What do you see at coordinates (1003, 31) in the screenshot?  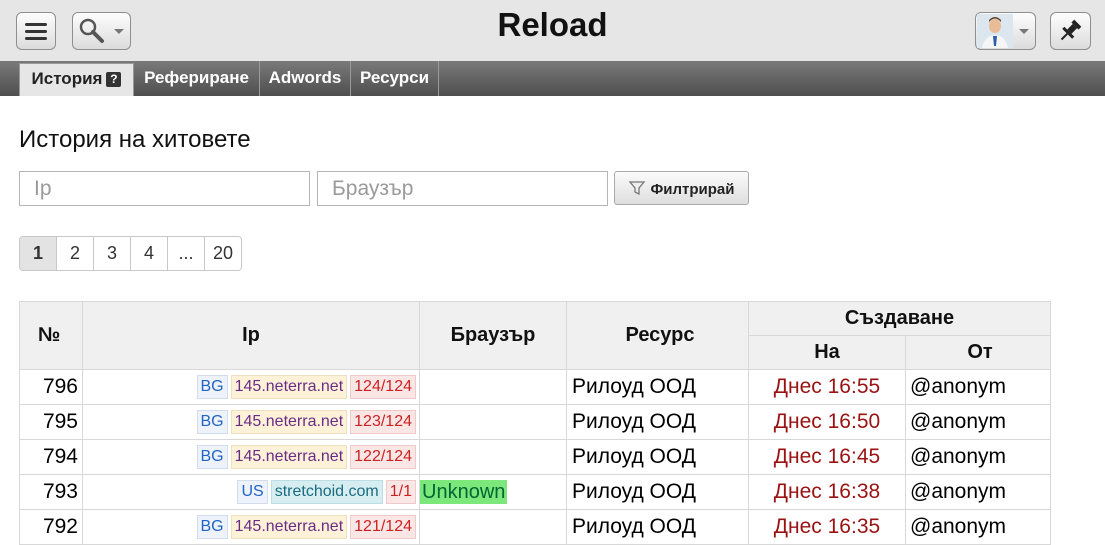 I see `user-avatar-icon` at bounding box center [1003, 31].